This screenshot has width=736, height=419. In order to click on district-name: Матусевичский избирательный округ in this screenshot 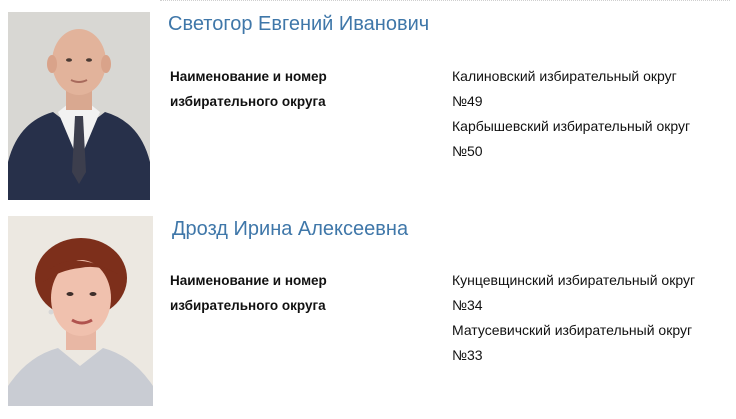, I will do `click(572, 330)`.